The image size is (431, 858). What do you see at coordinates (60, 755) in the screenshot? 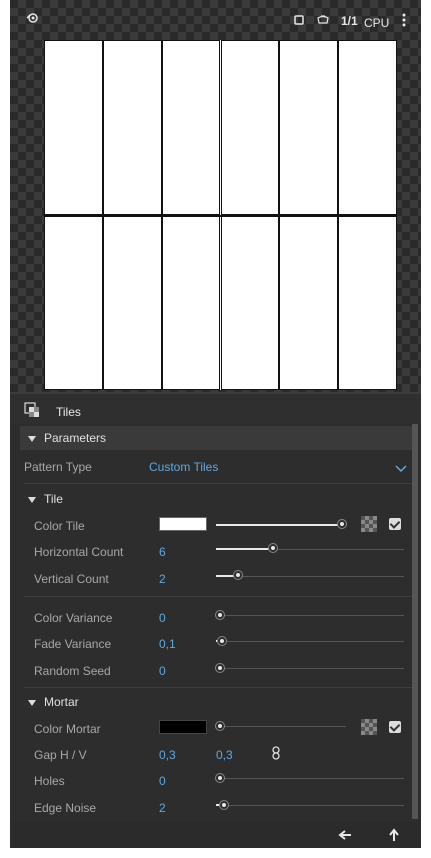
I see `gap-label: Gap H / V` at bounding box center [60, 755].